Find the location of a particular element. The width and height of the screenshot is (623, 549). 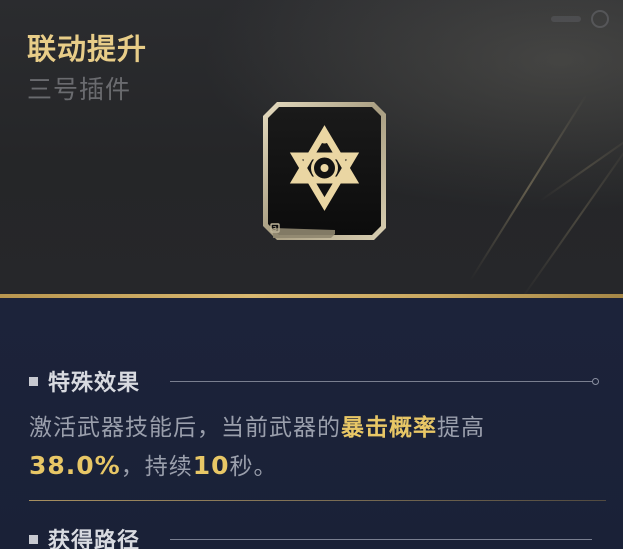

description-text: 提高 is located at coordinates (461, 428).